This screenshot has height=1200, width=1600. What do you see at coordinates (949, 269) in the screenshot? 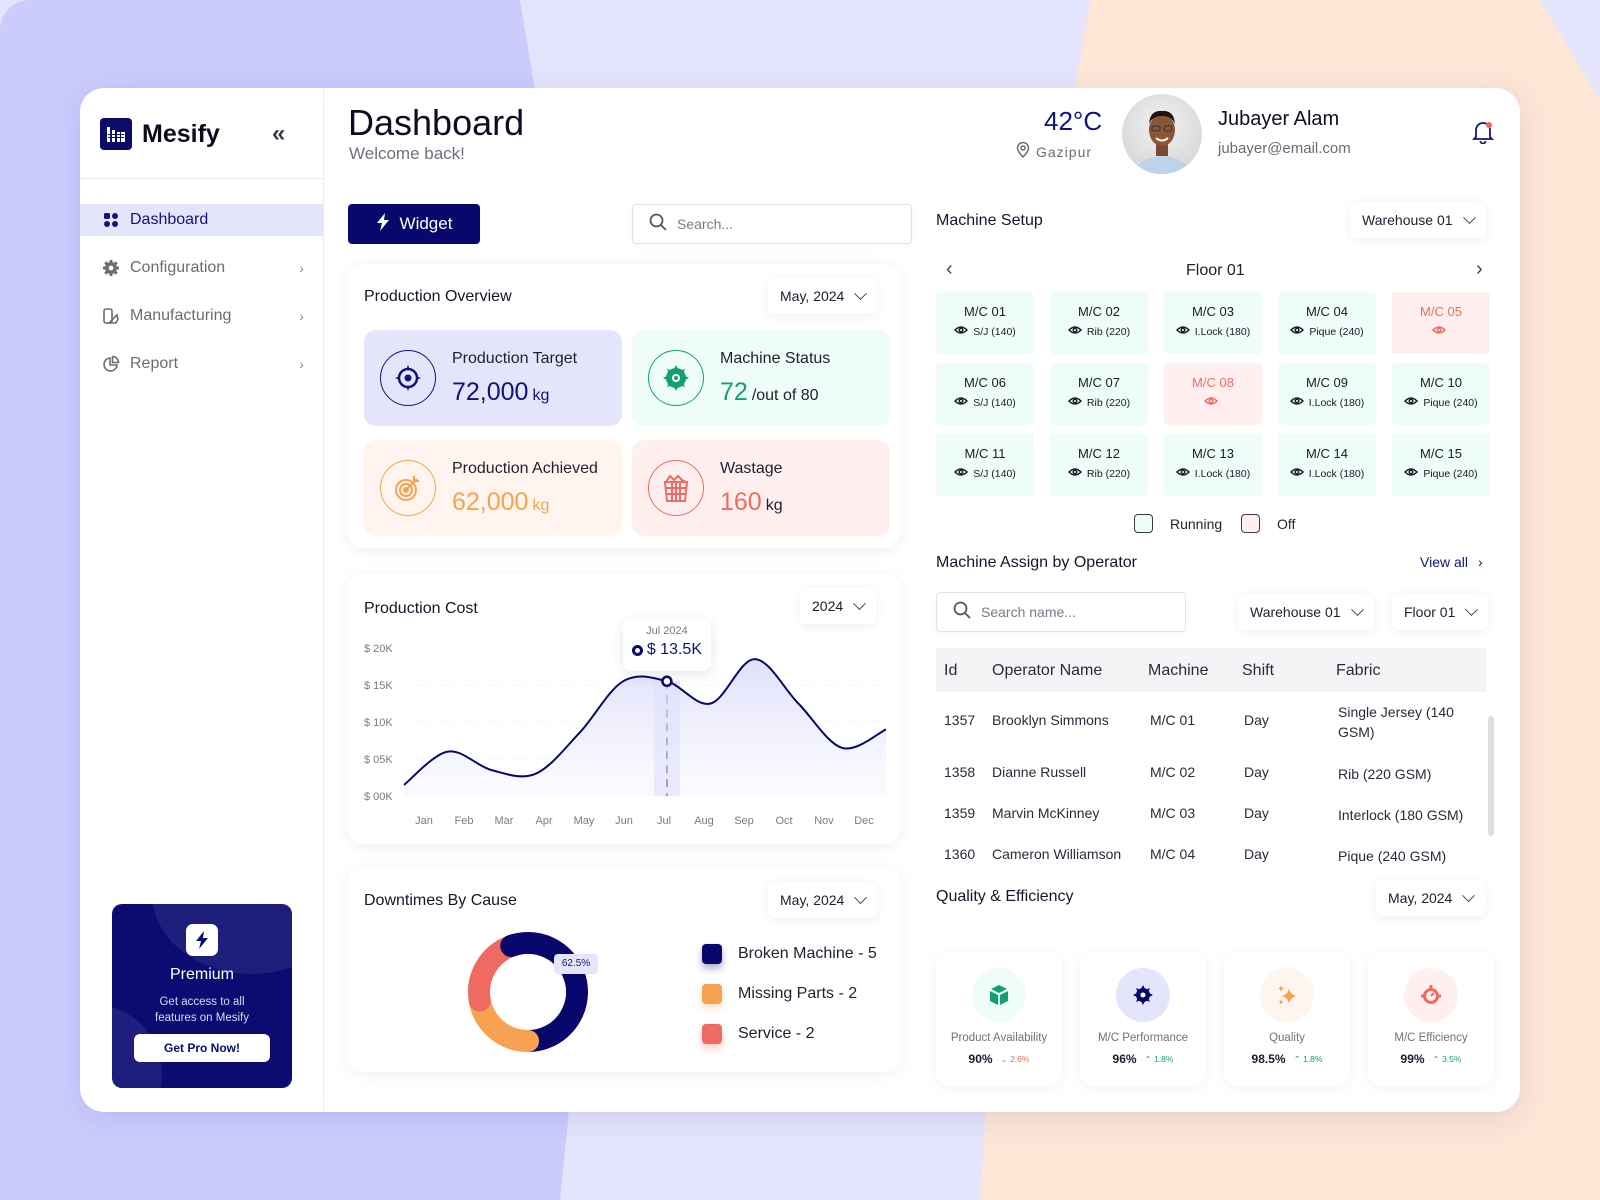
I see `floor-previous-button: ‹` at bounding box center [949, 269].